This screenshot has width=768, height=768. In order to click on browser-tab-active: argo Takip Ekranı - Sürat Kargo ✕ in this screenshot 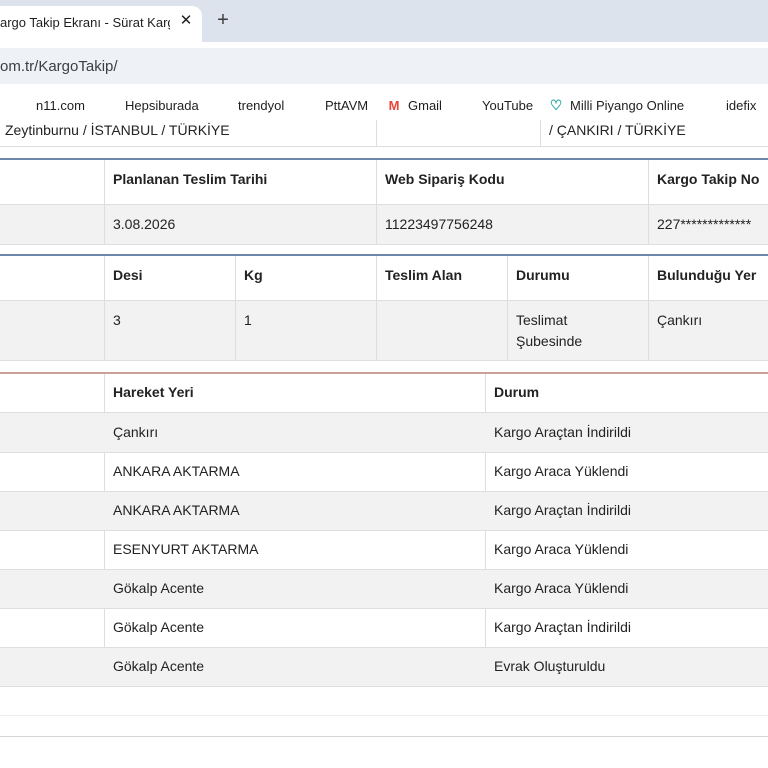, I will do `click(101, 24)`.